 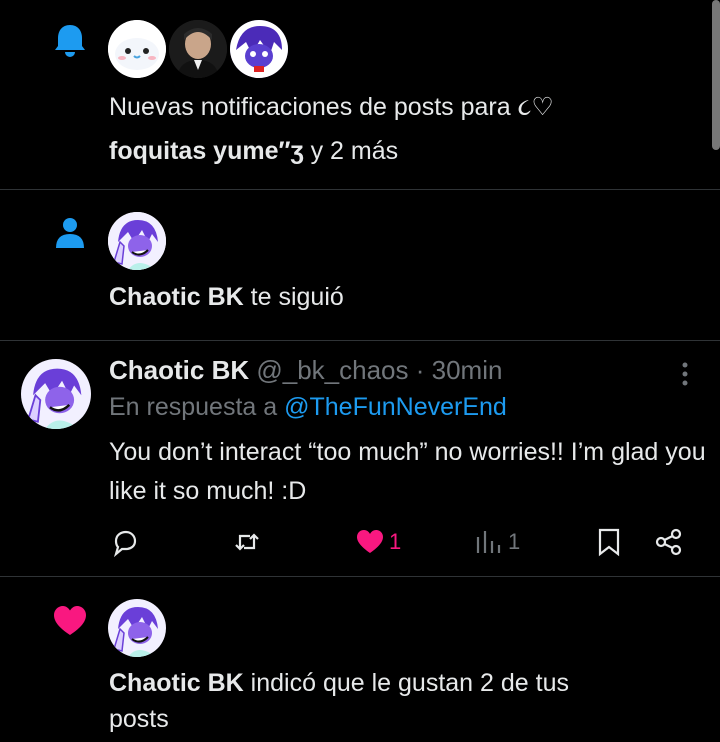 I want to click on share-button, so click(x=669, y=542).